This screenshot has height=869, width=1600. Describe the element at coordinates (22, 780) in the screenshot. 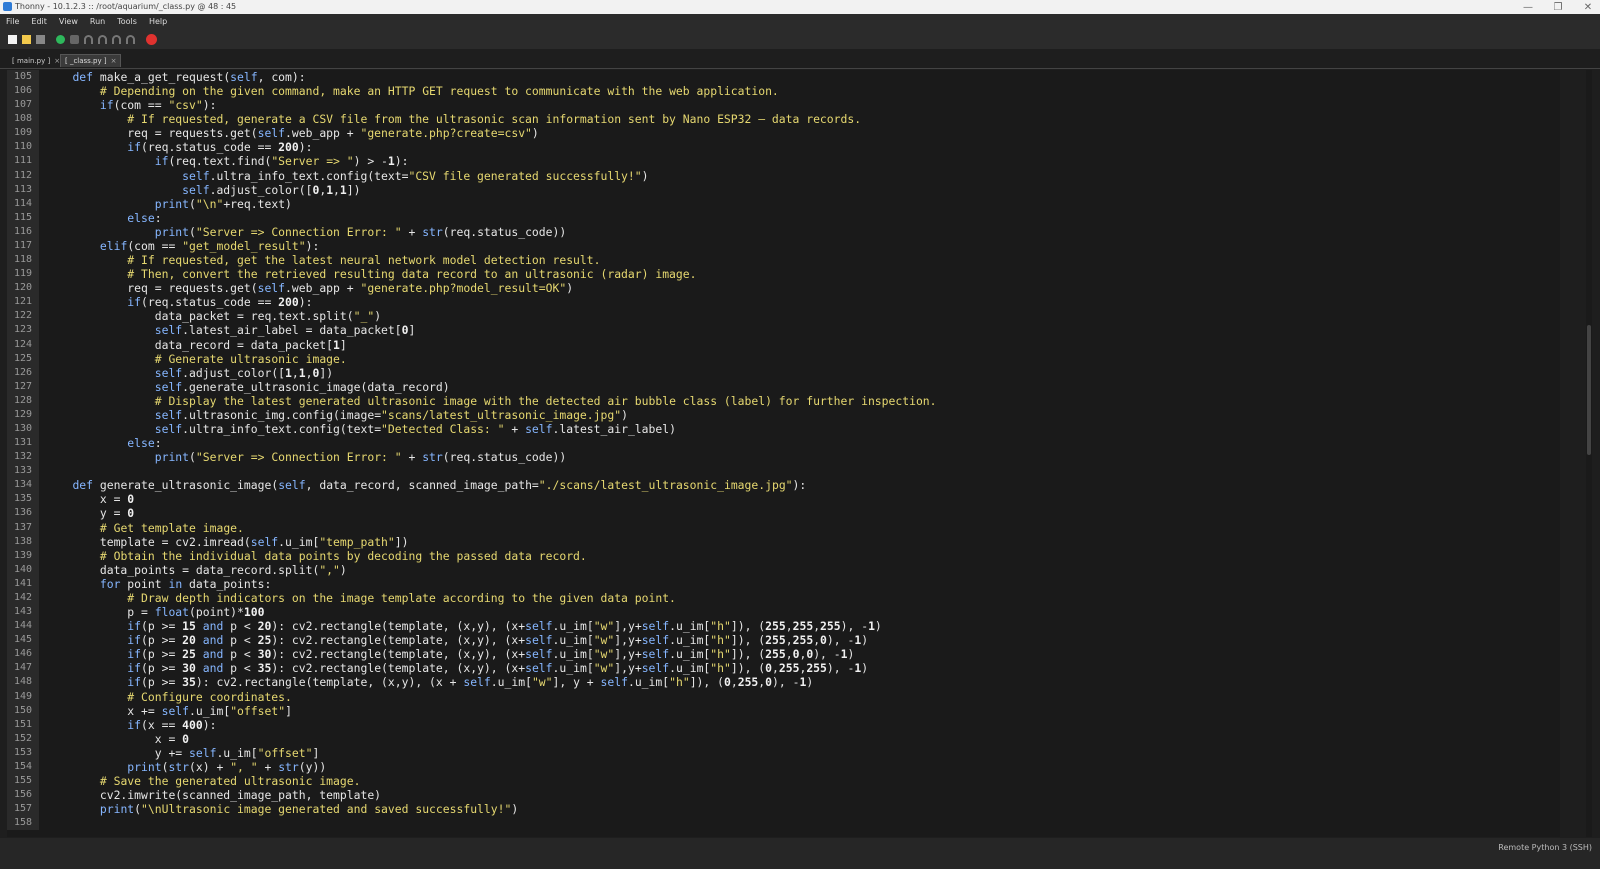

I see `line-number: 155` at that location.